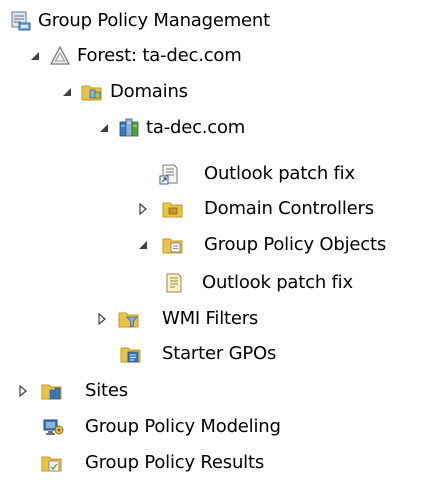  What do you see at coordinates (168, 174) in the screenshot?
I see `gpo-link-icon` at bounding box center [168, 174].